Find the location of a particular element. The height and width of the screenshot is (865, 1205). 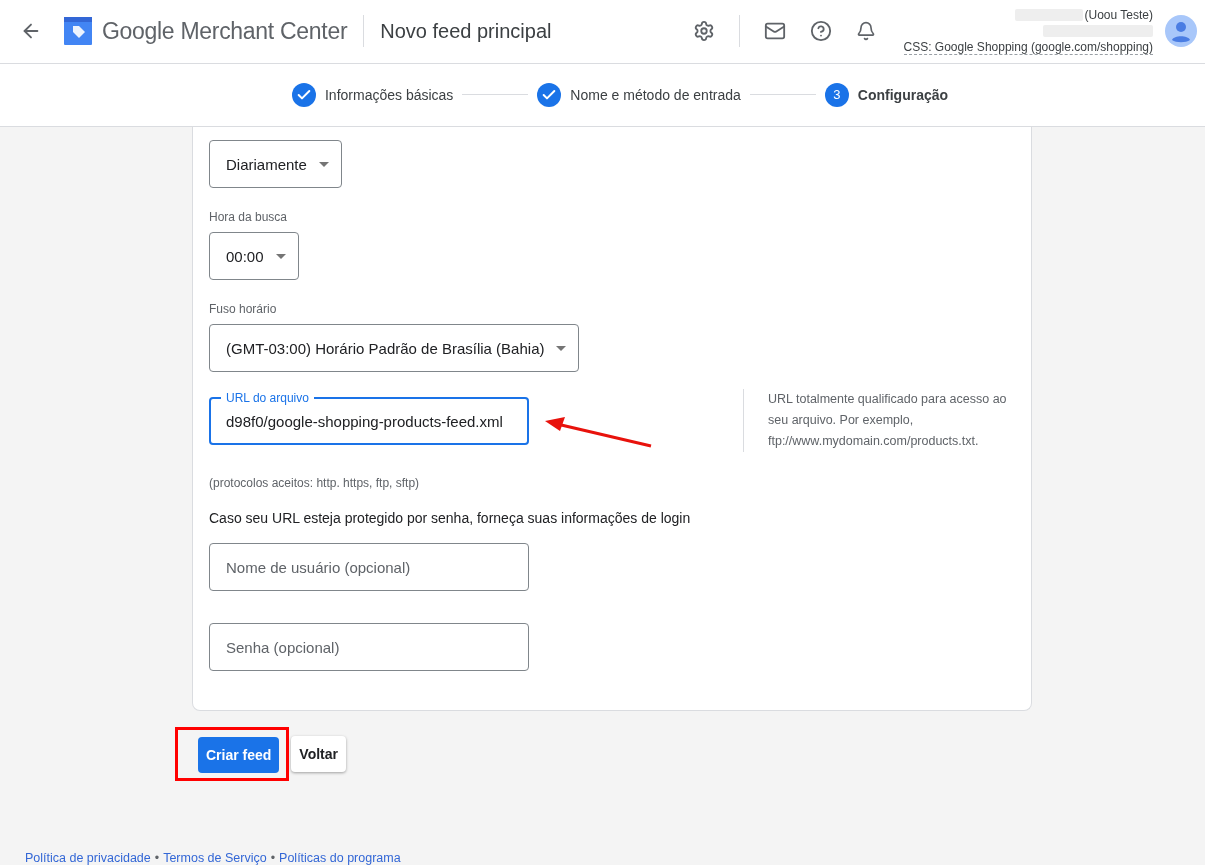

account-name: (Uoou Teste) is located at coordinates (1118, 14).